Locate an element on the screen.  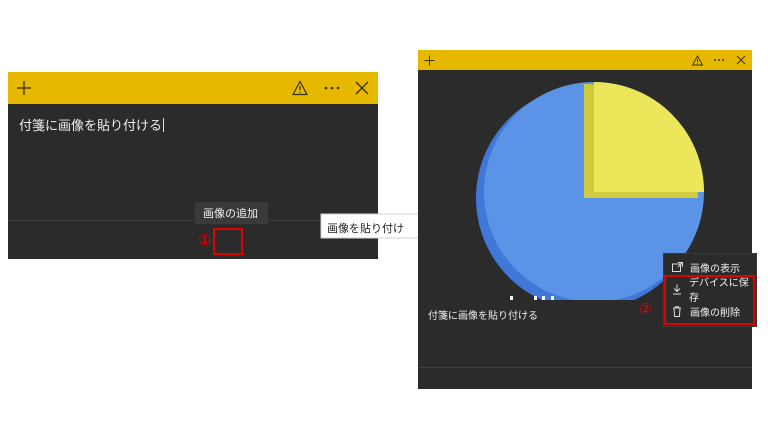
text-caret is located at coordinates (164, 125).